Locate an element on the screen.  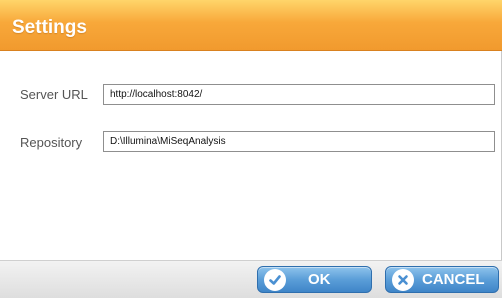
cancel-button: CANCEL is located at coordinates (442, 279).